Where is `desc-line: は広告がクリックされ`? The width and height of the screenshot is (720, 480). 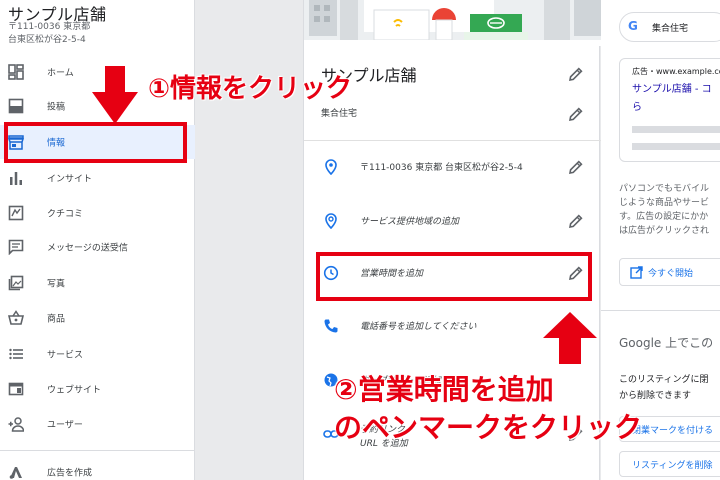
desc-line: は広告がクリックされ is located at coordinates (664, 231).